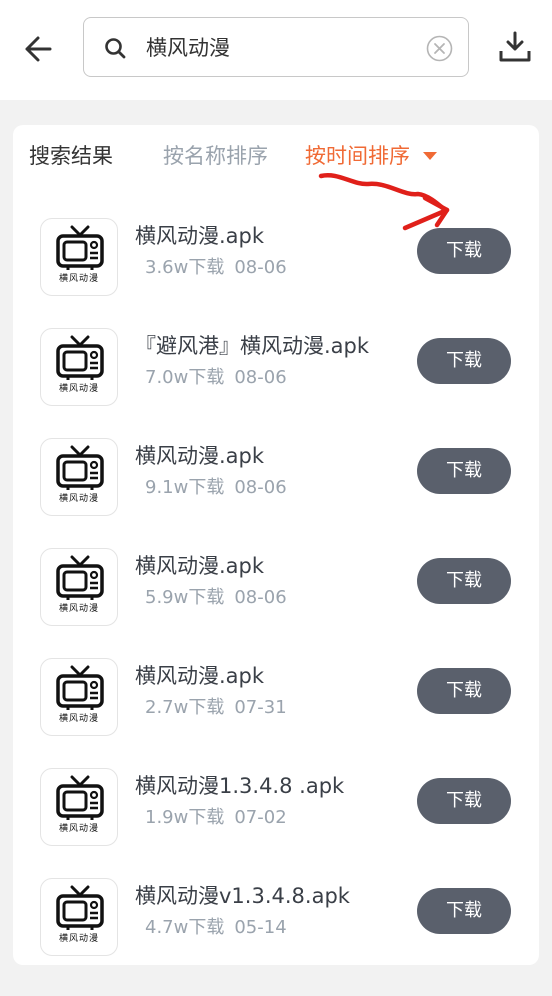  What do you see at coordinates (276, 47) in the screenshot?
I see `search-input: 横风动漫` at bounding box center [276, 47].